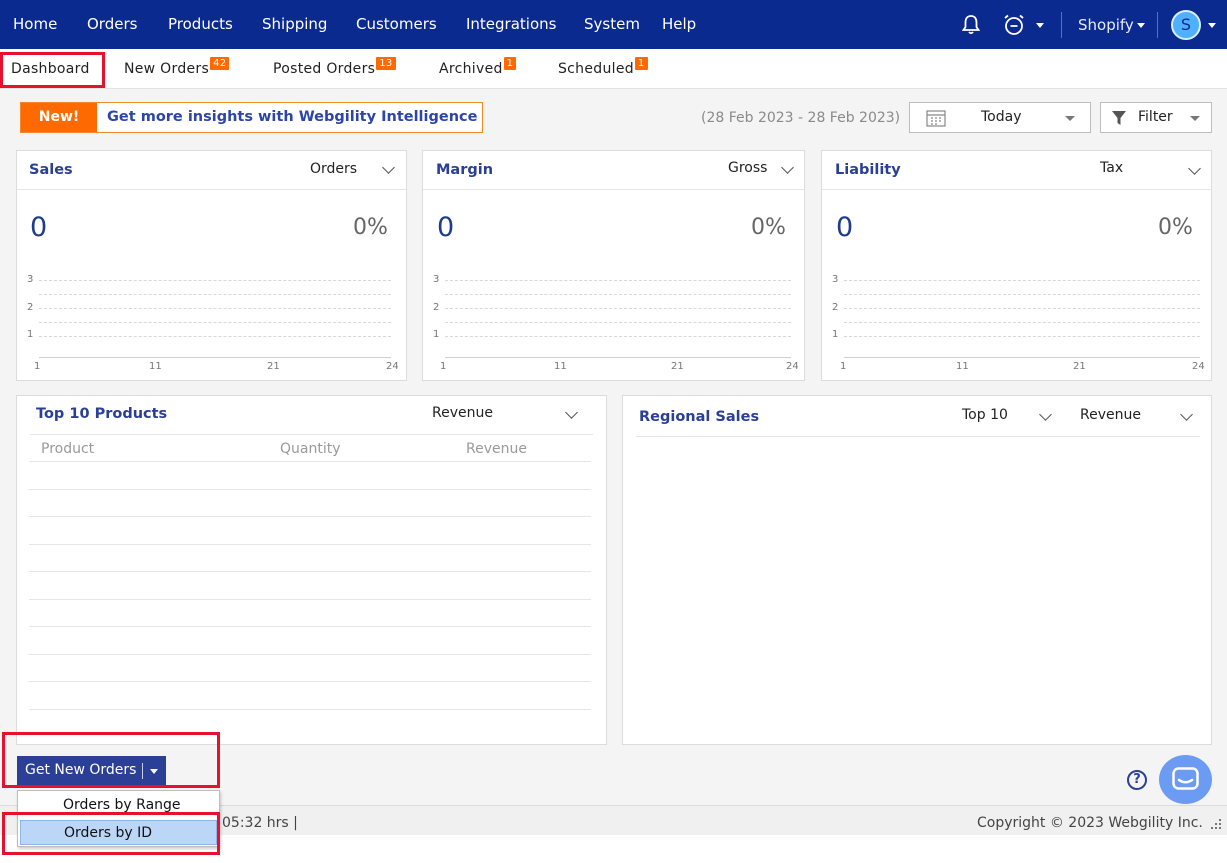 The height and width of the screenshot is (863, 1227). What do you see at coordinates (462, 413) in the screenshot?
I see `top-products-metric-select: Revenue` at bounding box center [462, 413].